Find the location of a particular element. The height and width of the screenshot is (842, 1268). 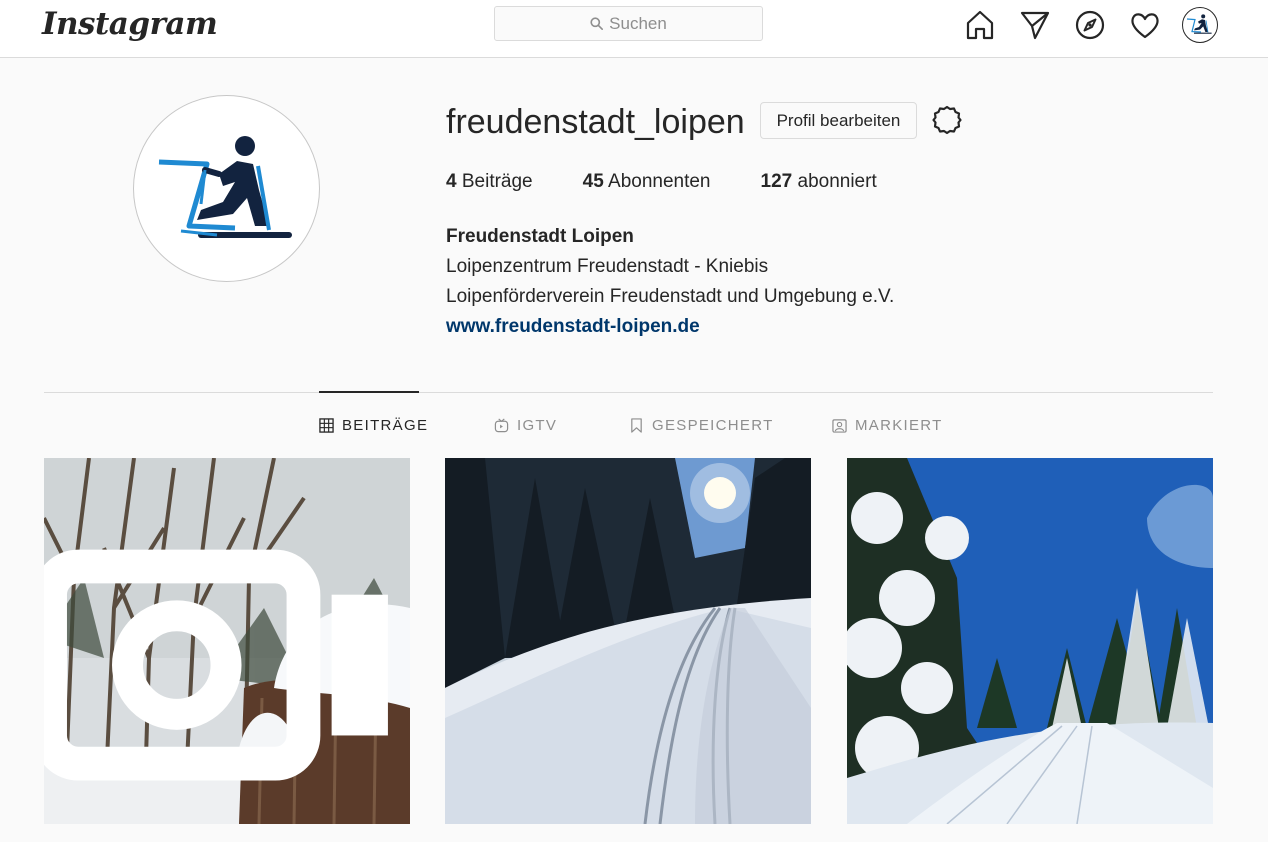

bio-full-name: Freudenstadt Loipen is located at coordinates (540, 236).